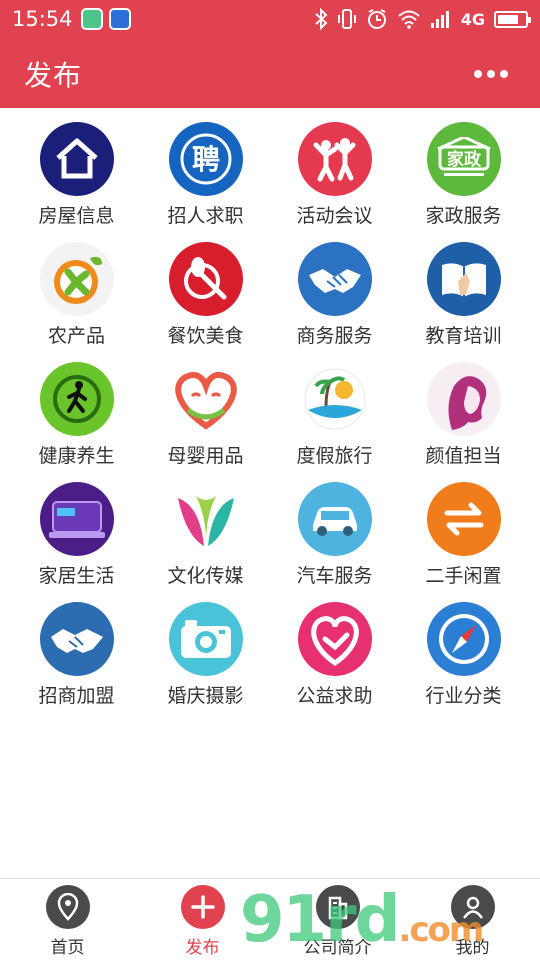 Image resolution: width=540 pixels, height=960 pixels. Describe the element at coordinates (91, 19) in the screenshot. I see `notification-app-icon` at that location.